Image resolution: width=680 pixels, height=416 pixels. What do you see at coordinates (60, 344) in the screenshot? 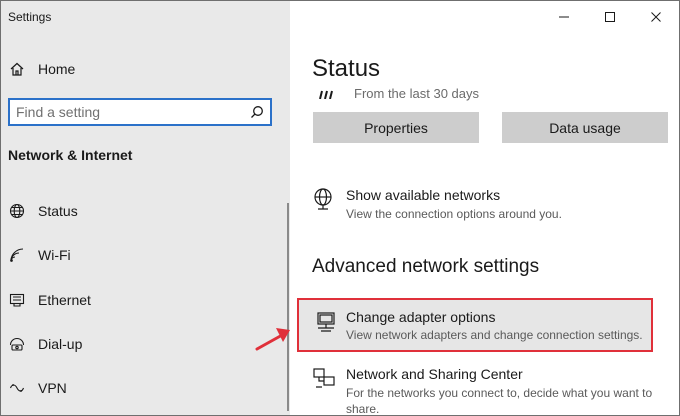
I see `sidebar-item-label: Dial-up` at bounding box center [60, 344].